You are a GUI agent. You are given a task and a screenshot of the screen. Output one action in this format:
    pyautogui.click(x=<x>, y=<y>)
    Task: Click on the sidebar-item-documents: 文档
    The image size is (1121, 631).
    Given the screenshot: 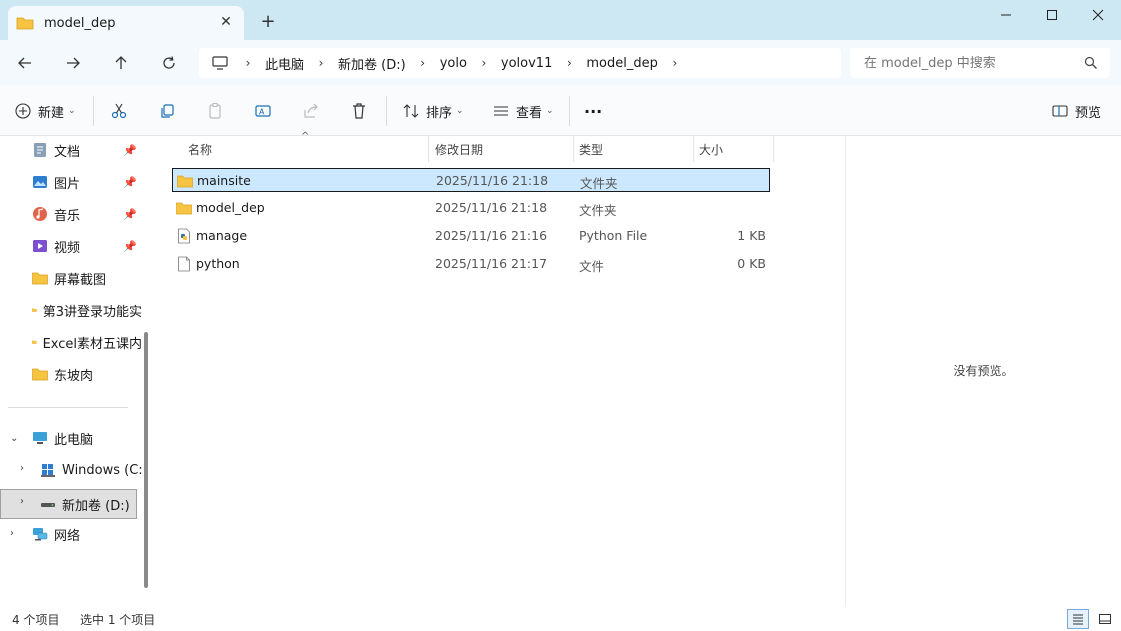 What is the action you would take?
    pyautogui.click(x=56, y=150)
    